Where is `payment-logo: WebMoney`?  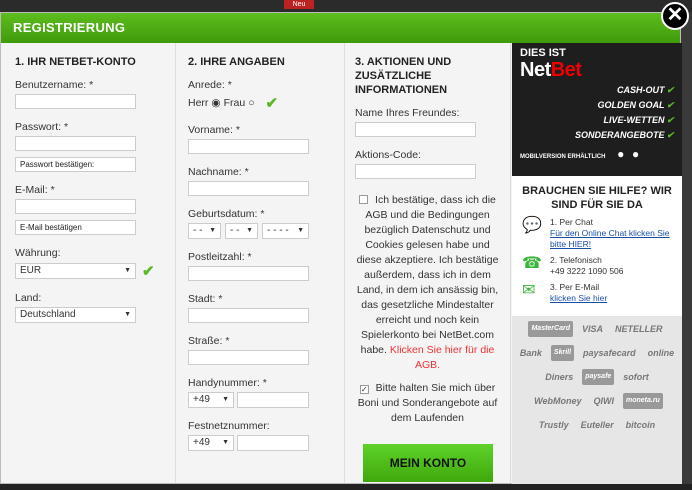 payment-logo: WebMoney is located at coordinates (558, 401).